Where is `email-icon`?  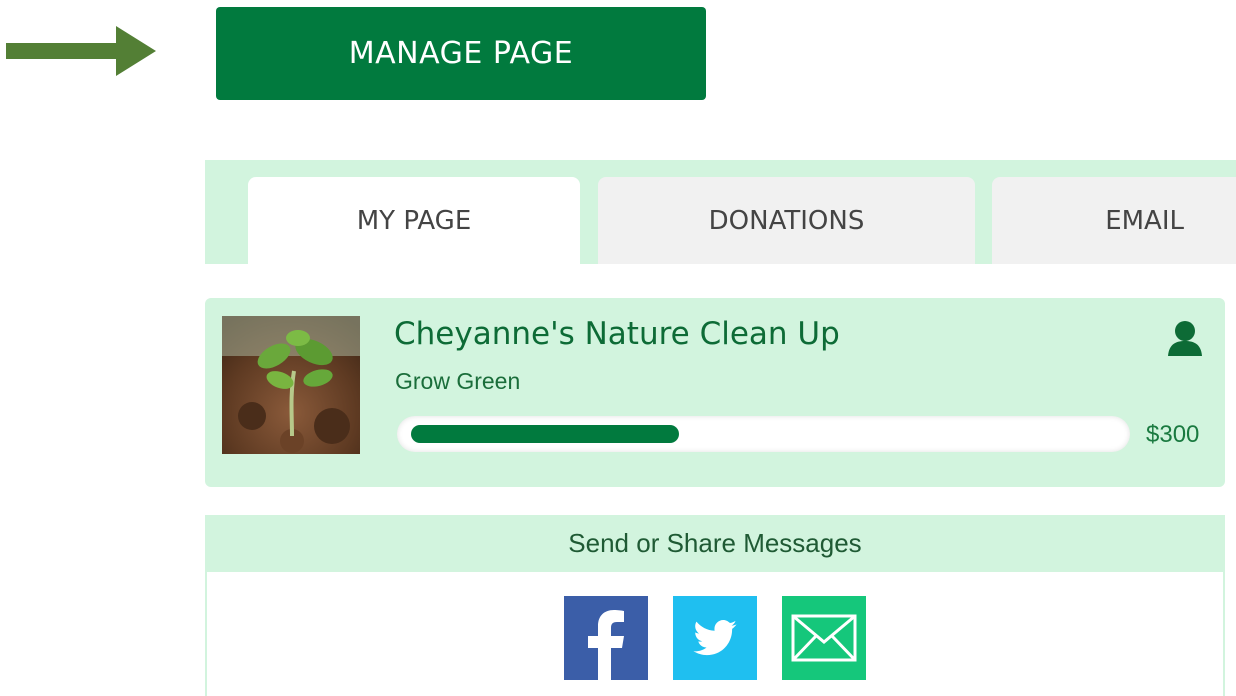 email-icon is located at coordinates (824, 638).